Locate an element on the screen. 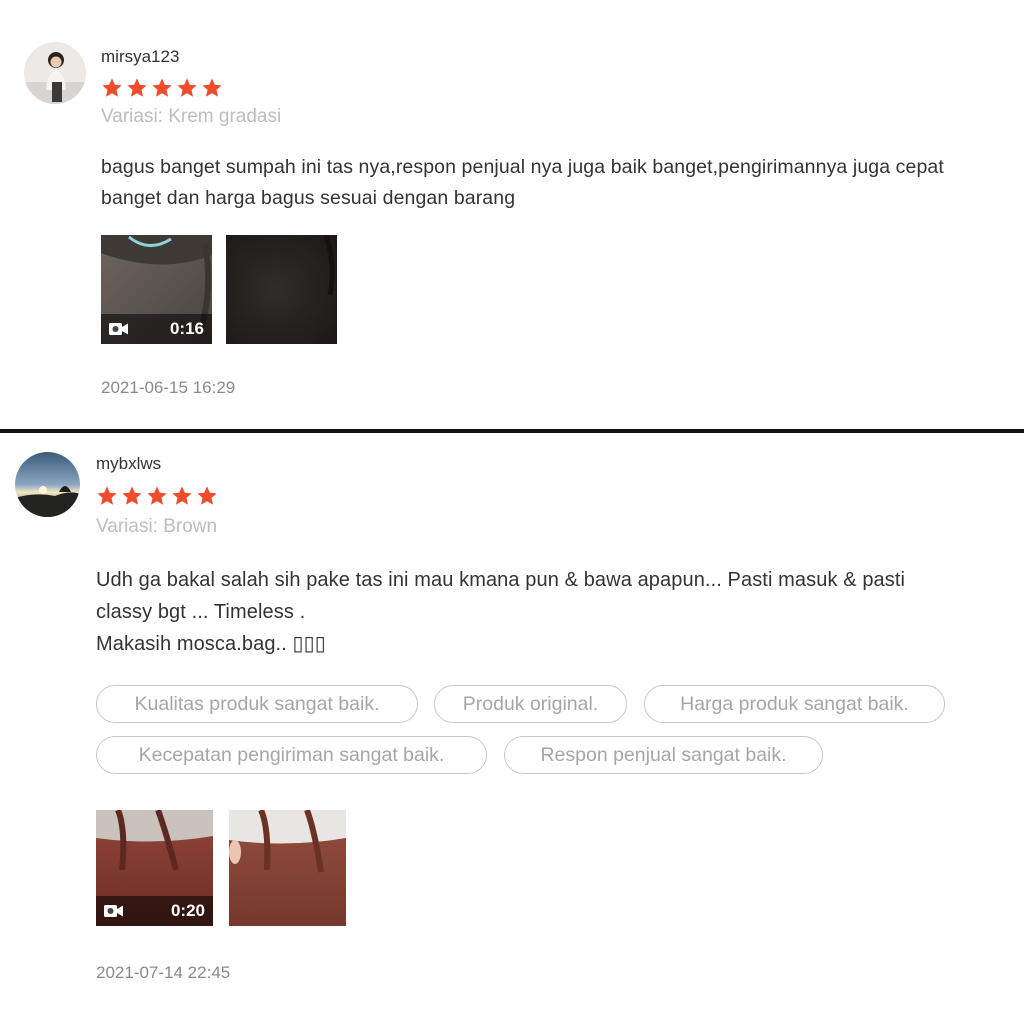 The width and height of the screenshot is (1024, 1024). review-divider is located at coordinates (512, 431).